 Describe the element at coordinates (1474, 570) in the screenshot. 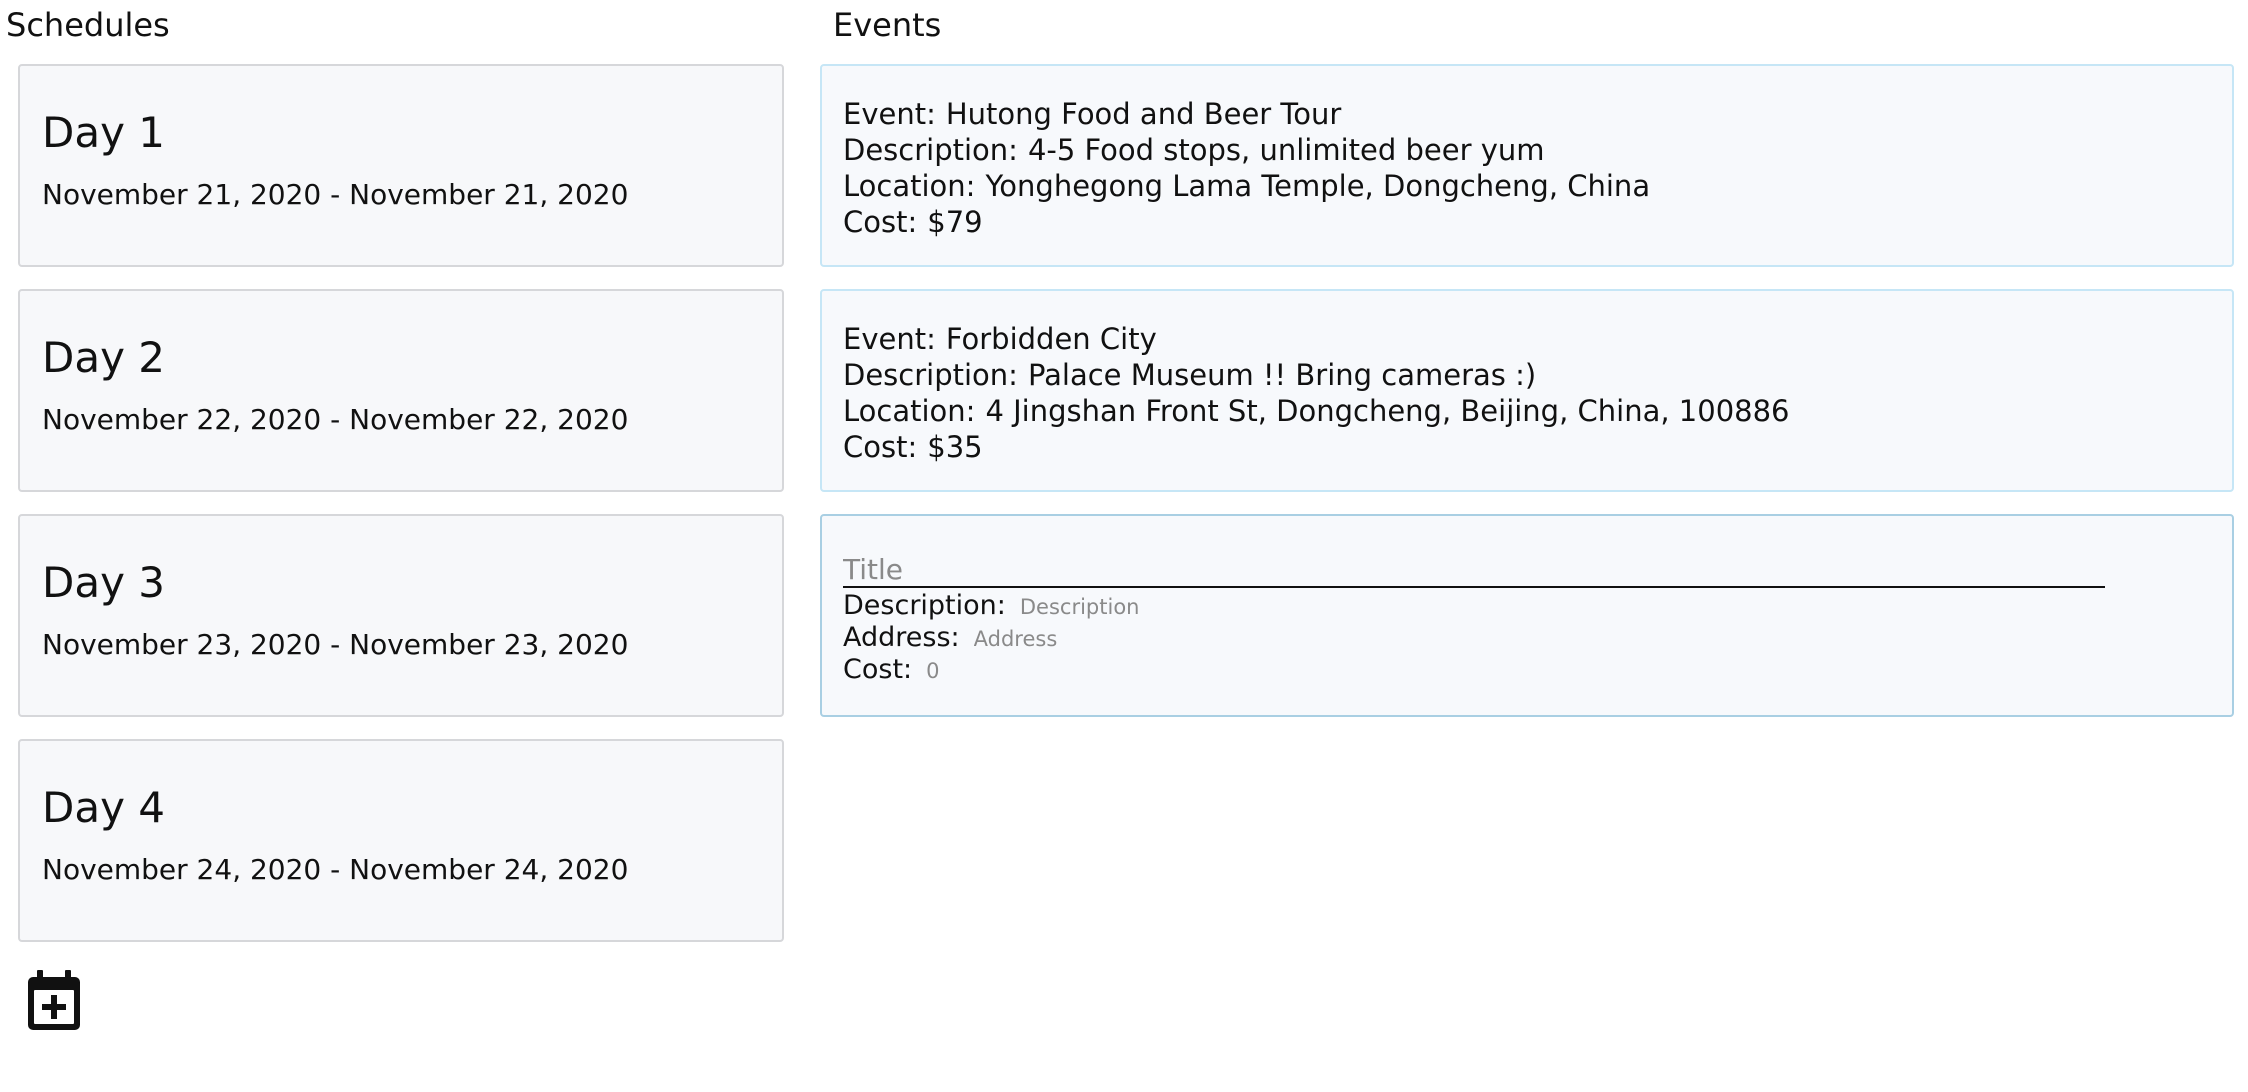

I see `event-title-input` at that location.